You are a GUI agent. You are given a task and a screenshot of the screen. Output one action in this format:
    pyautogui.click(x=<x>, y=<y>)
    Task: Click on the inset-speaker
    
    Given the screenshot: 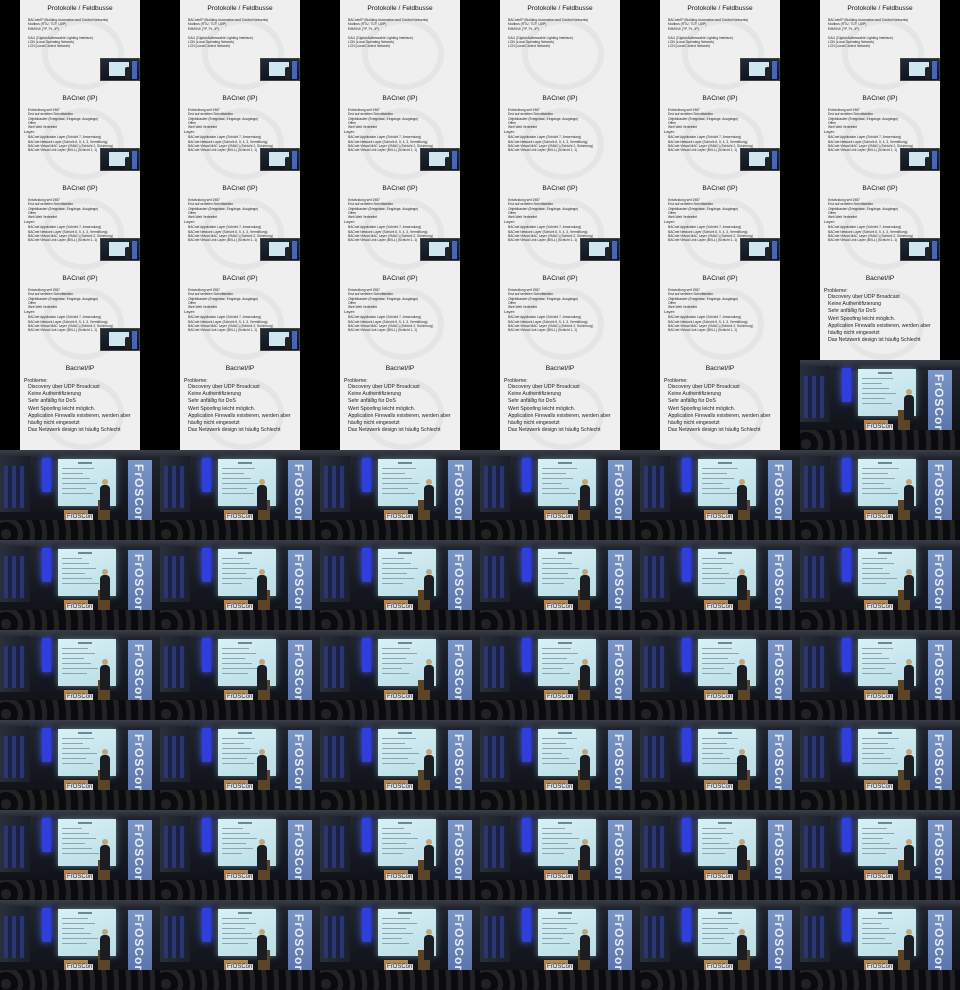 What is the action you would take?
    pyautogui.click(x=127, y=163)
    